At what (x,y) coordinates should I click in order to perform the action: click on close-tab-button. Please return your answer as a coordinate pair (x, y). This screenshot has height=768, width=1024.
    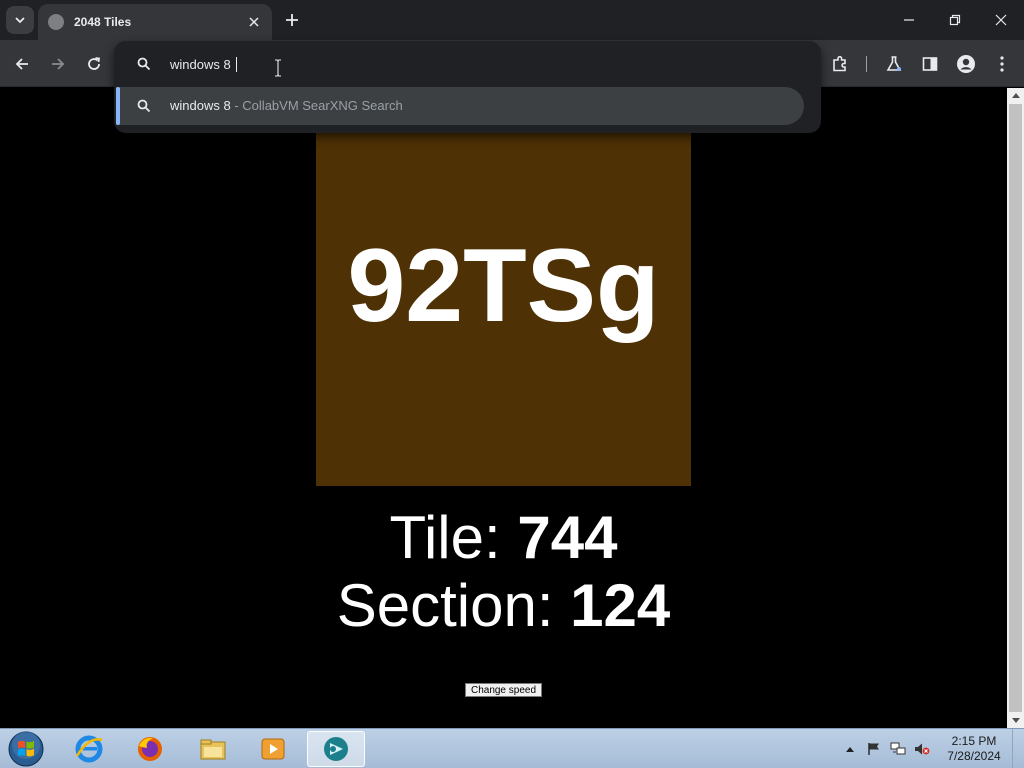
    Looking at the image, I should click on (254, 22).